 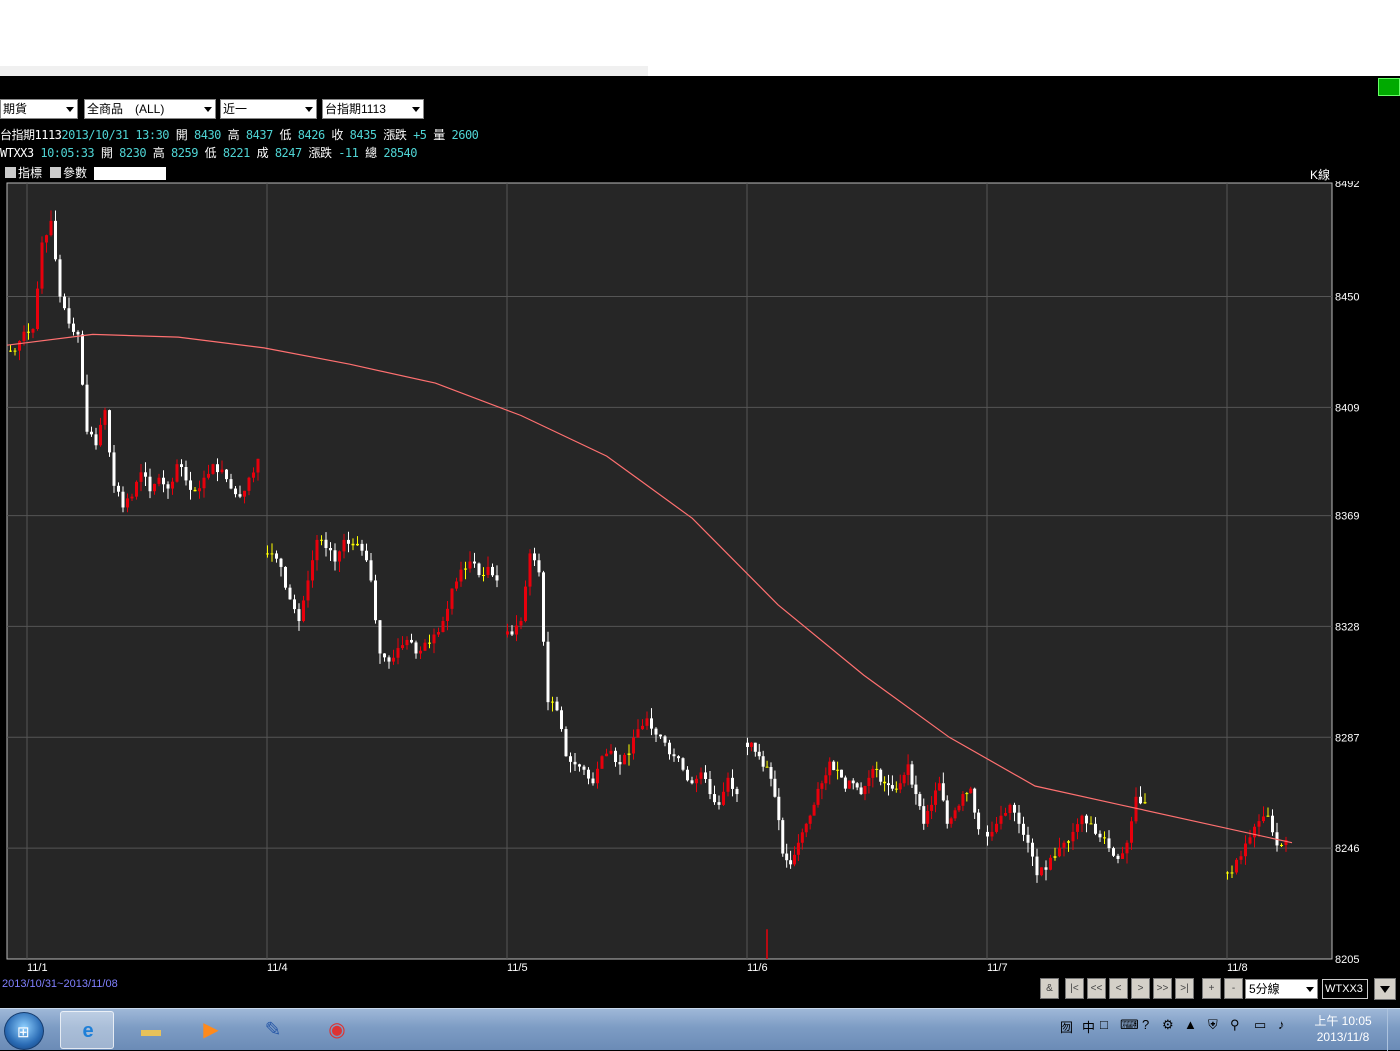 What do you see at coordinates (1389, 87) in the screenshot?
I see `connection-status-icon` at bounding box center [1389, 87].